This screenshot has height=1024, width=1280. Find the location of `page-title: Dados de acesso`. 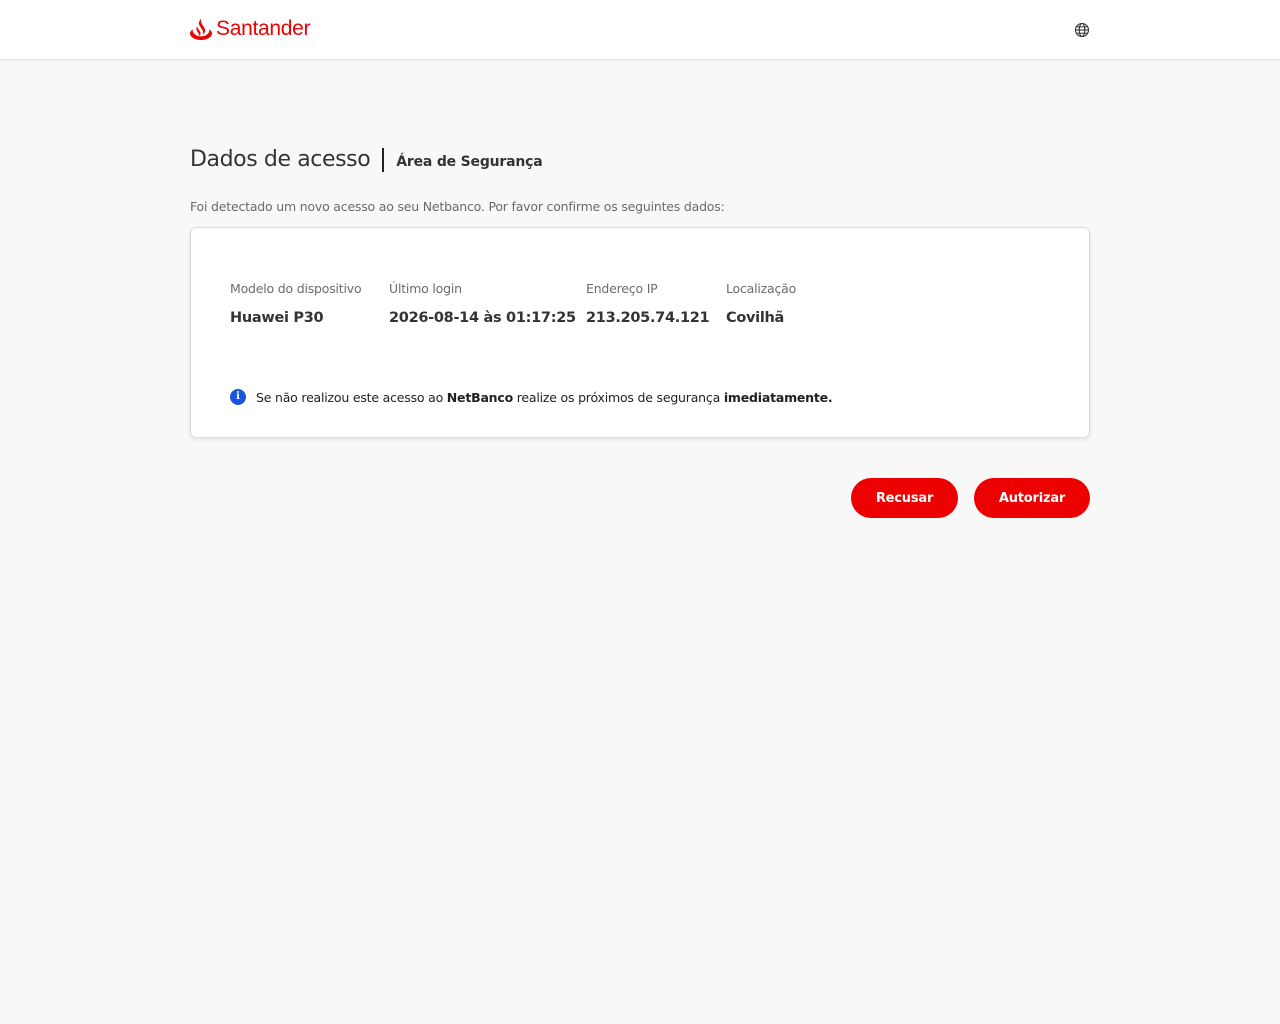

page-title: Dados de acesso is located at coordinates (280, 159).